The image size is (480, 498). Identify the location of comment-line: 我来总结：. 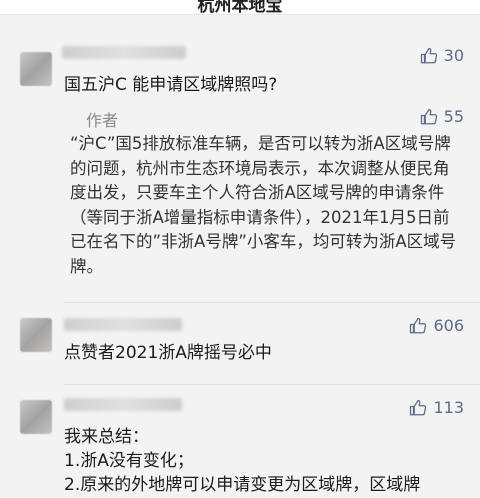
(106, 437).